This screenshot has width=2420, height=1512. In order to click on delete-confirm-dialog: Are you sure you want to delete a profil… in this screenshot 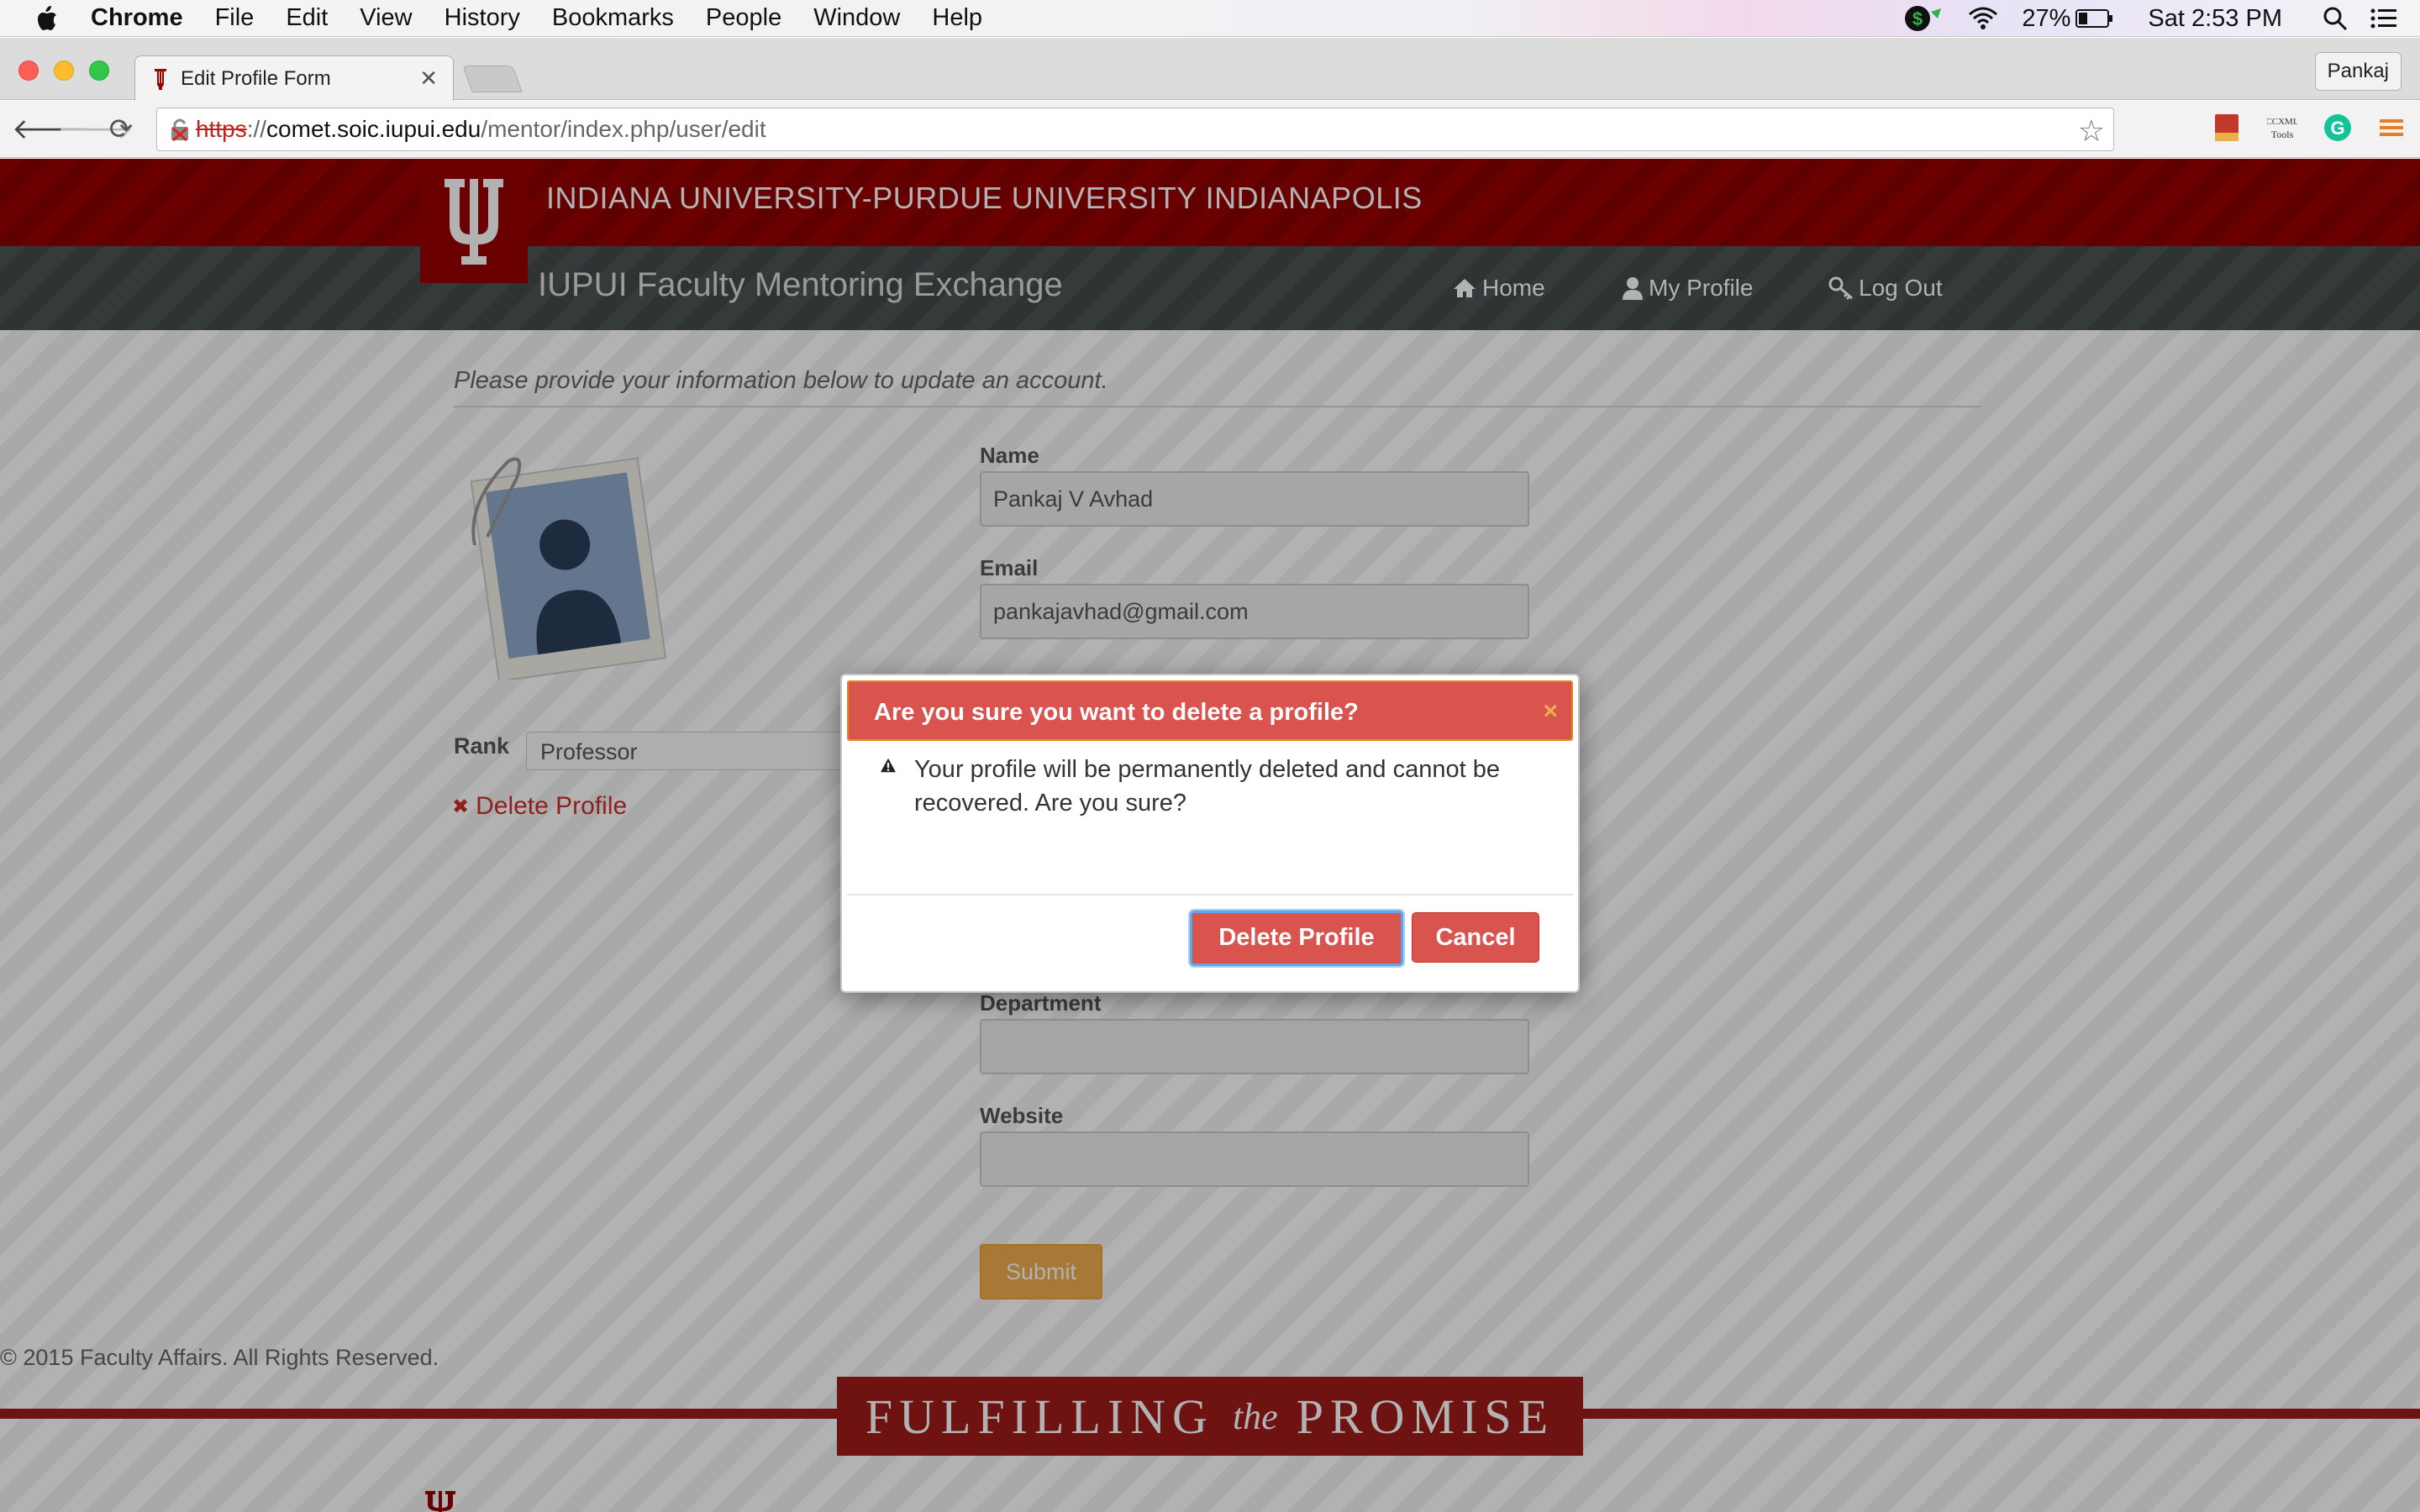, I will do `click(1210, 833)`.